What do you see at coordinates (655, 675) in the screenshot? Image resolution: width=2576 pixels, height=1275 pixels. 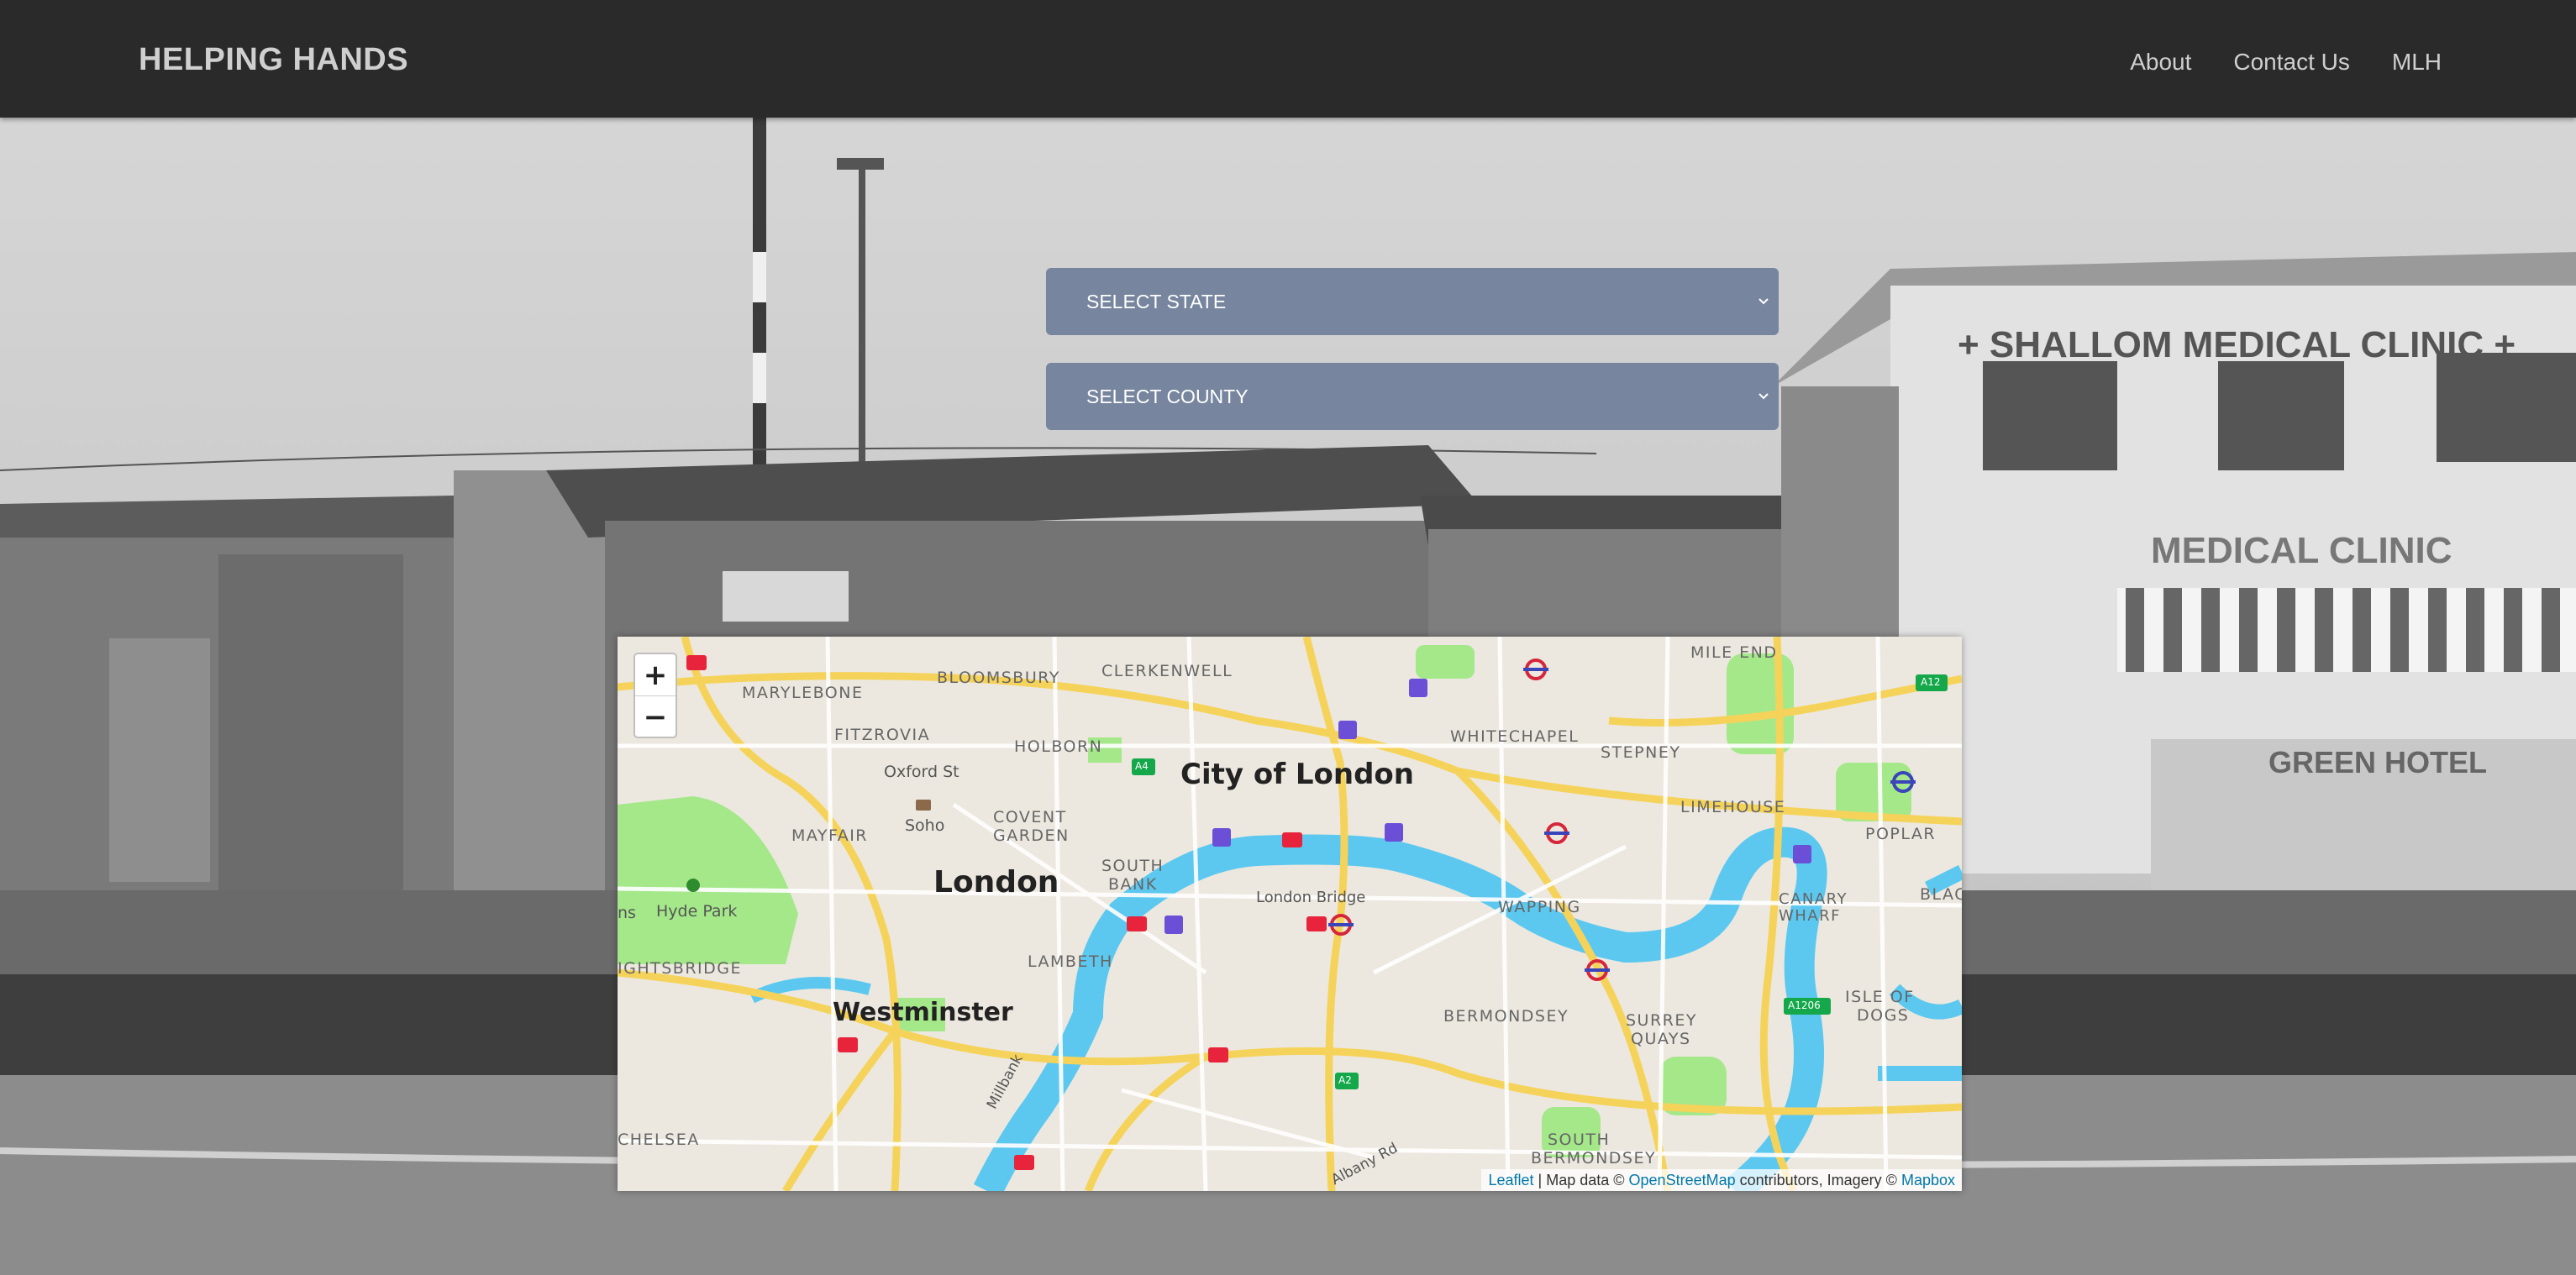 I see `zoom-in-button: +` at bounding box center [655, 675].